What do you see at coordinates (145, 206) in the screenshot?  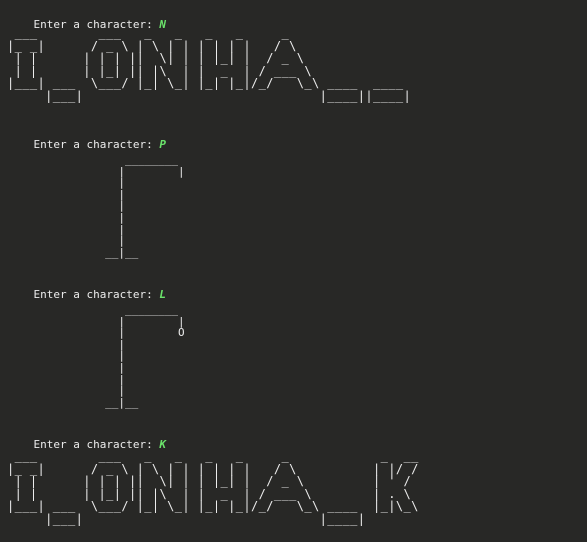 I see `hangman-gallows: ________ | | | | | | | | __|__` at bounding box center [145, 206].